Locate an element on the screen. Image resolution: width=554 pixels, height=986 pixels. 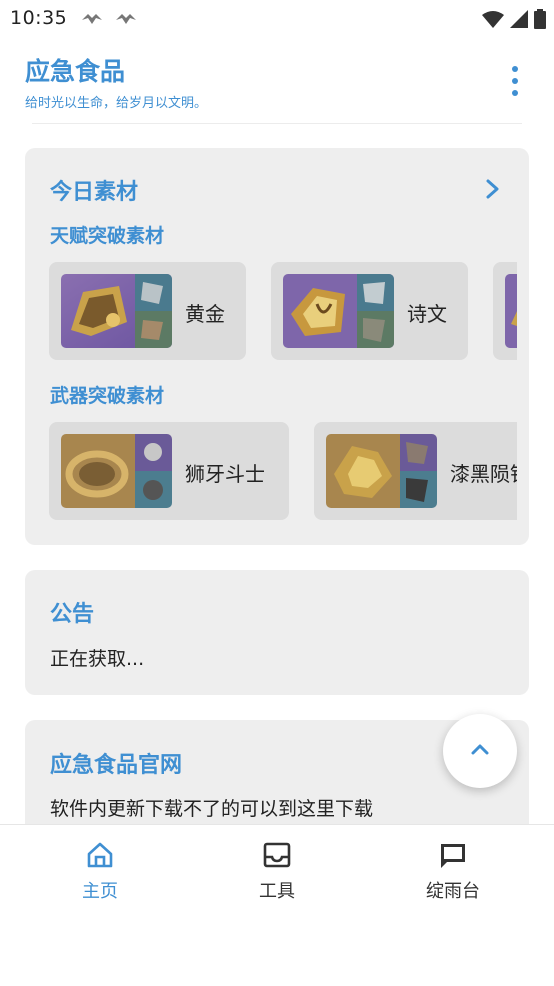
material-name: 黄金 is located at coordinates (205, 314).